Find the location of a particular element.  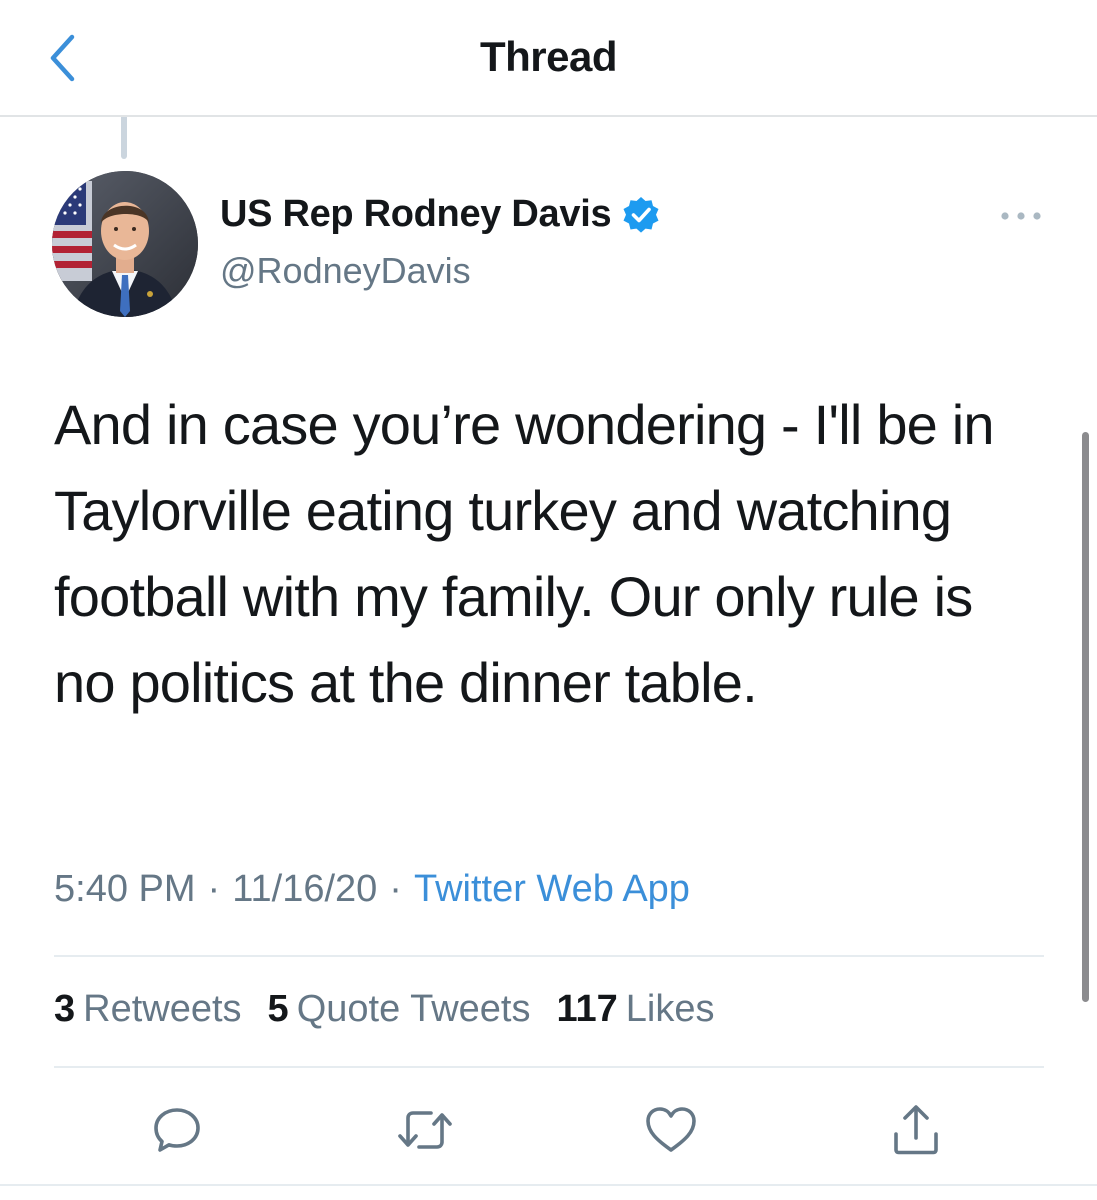

author-handle: @RodneyDavis is located at coordinates (345, 271).